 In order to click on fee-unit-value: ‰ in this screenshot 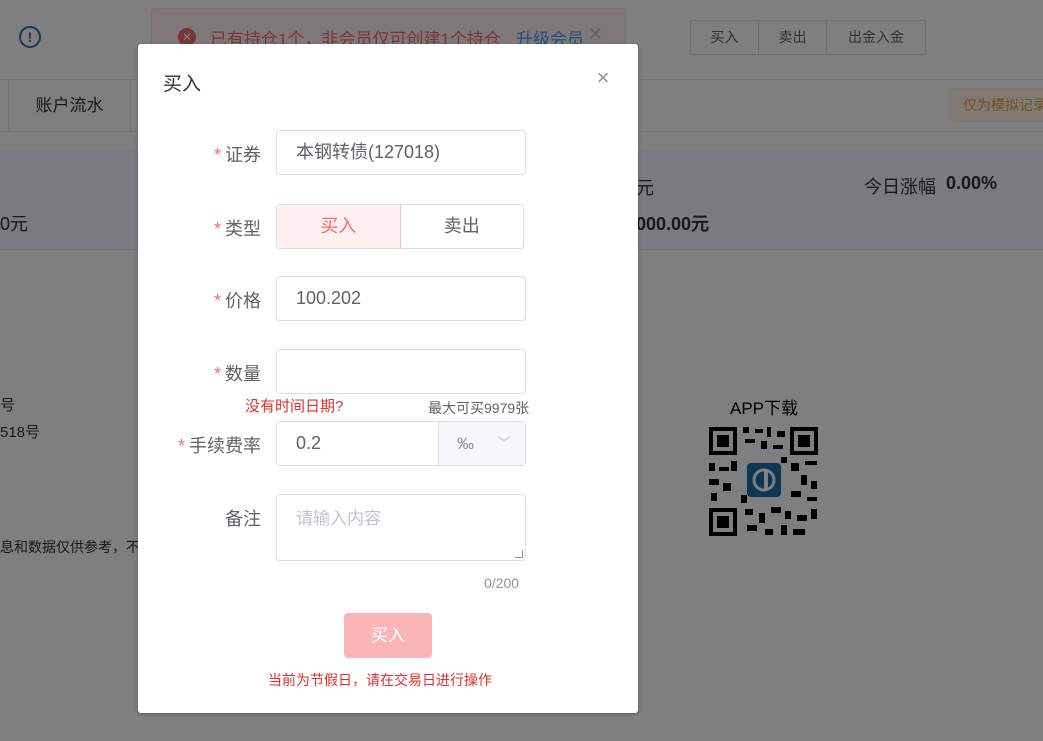, I will do `click(465, 443)`.